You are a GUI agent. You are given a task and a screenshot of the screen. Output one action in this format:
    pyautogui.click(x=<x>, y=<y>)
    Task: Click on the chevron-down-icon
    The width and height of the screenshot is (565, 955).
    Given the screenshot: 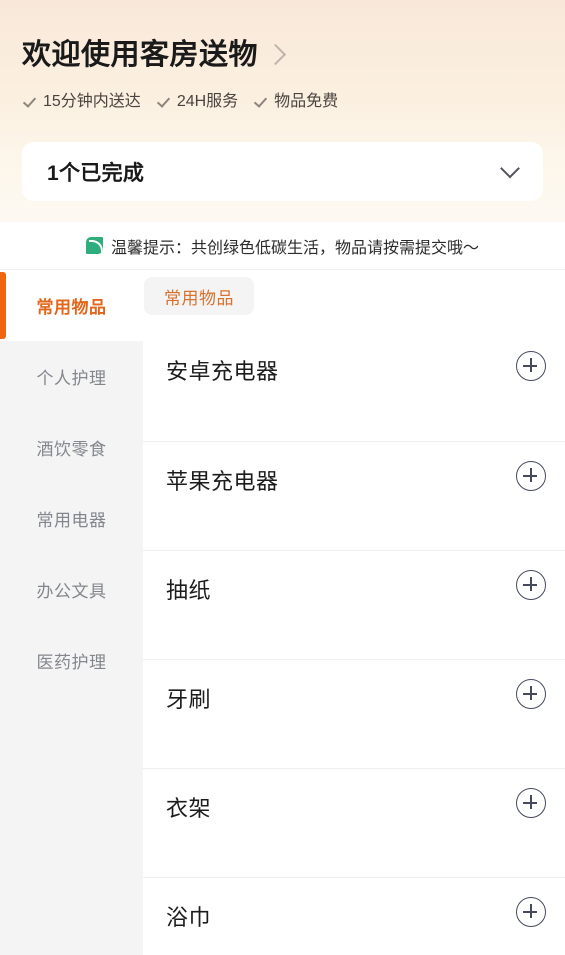 What is the action you would take?
    pyautogui.click(x=510, y=168)
    